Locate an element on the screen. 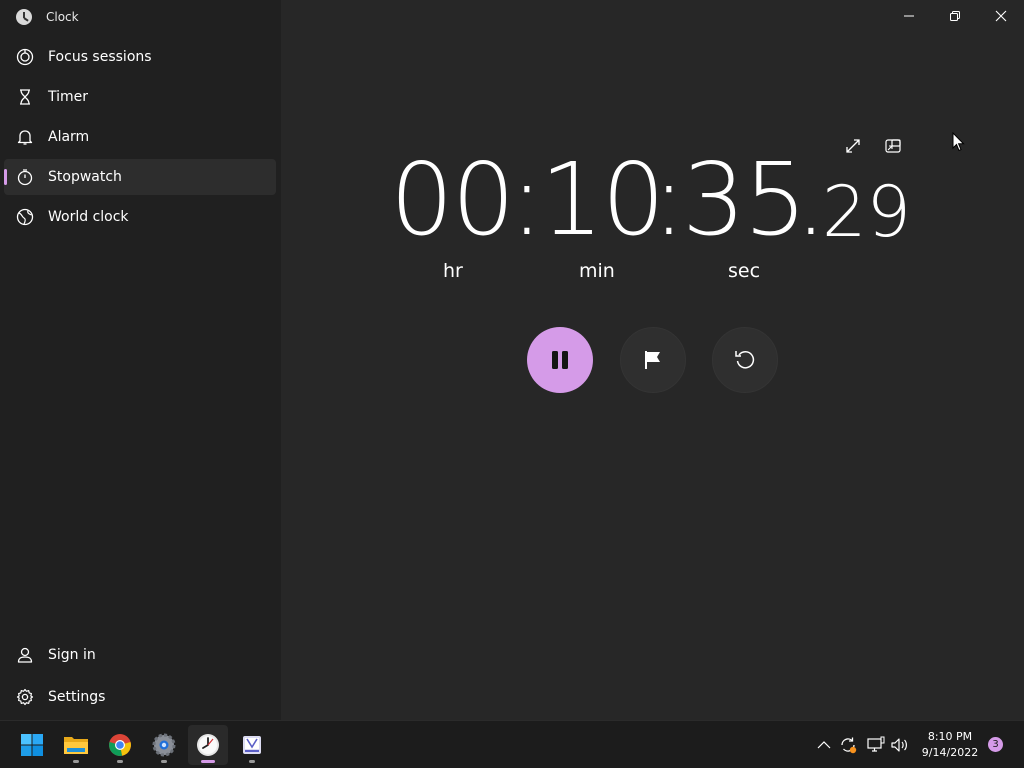 This screenshot has width=1024, height=768. close-icon is located at coordinates (1001, 16).